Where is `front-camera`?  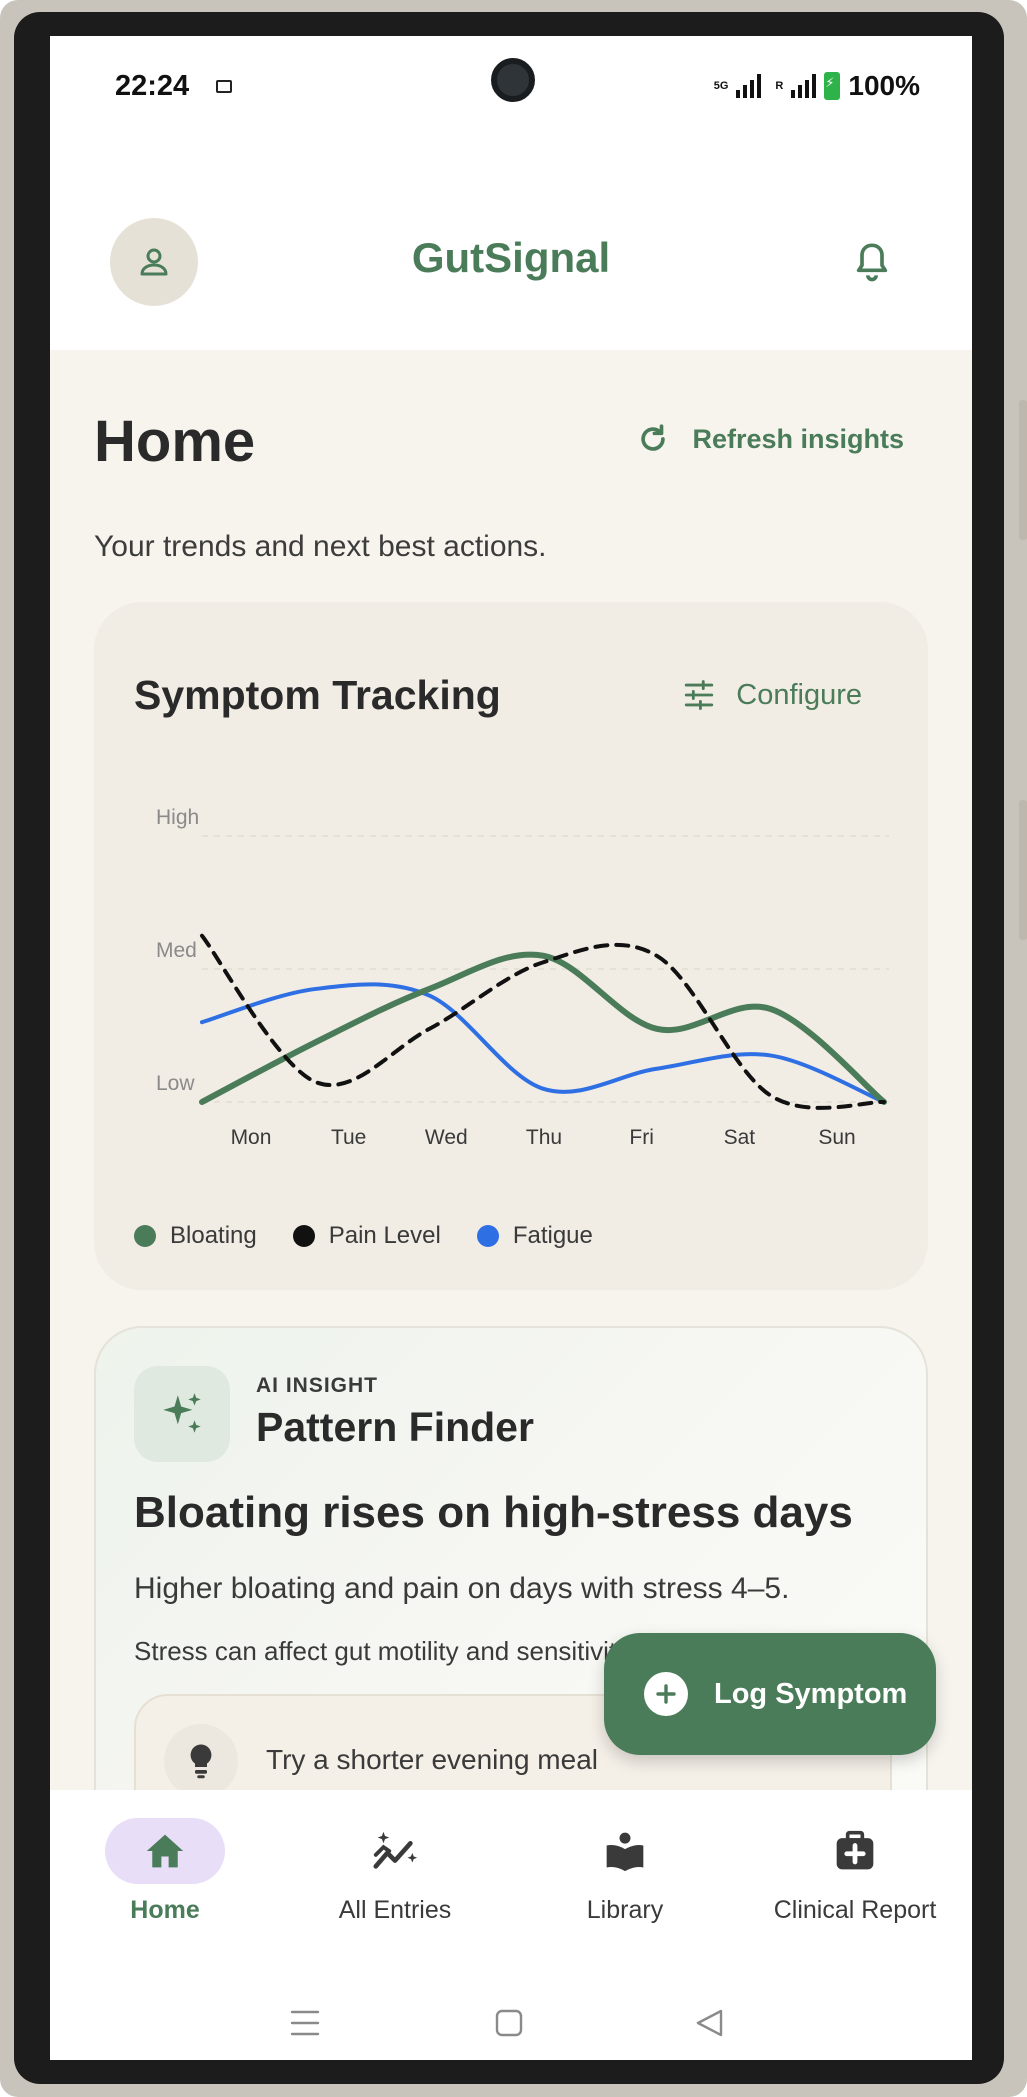 front-camera is located at coordinates (513, 80).